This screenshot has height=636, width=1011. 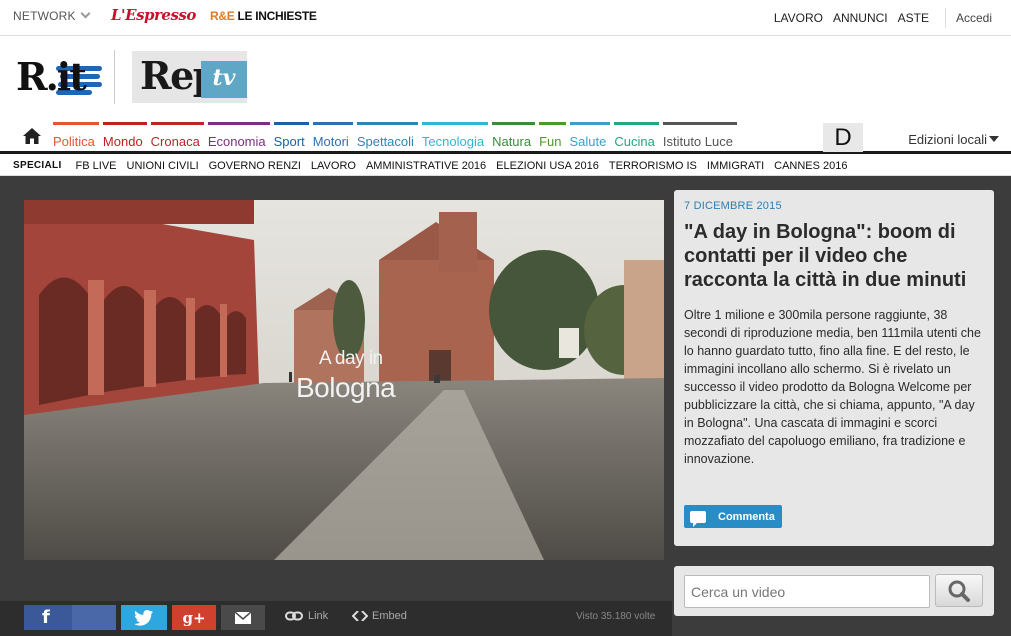 I want to click on twitter-share-button, so click(x=144, y=617).